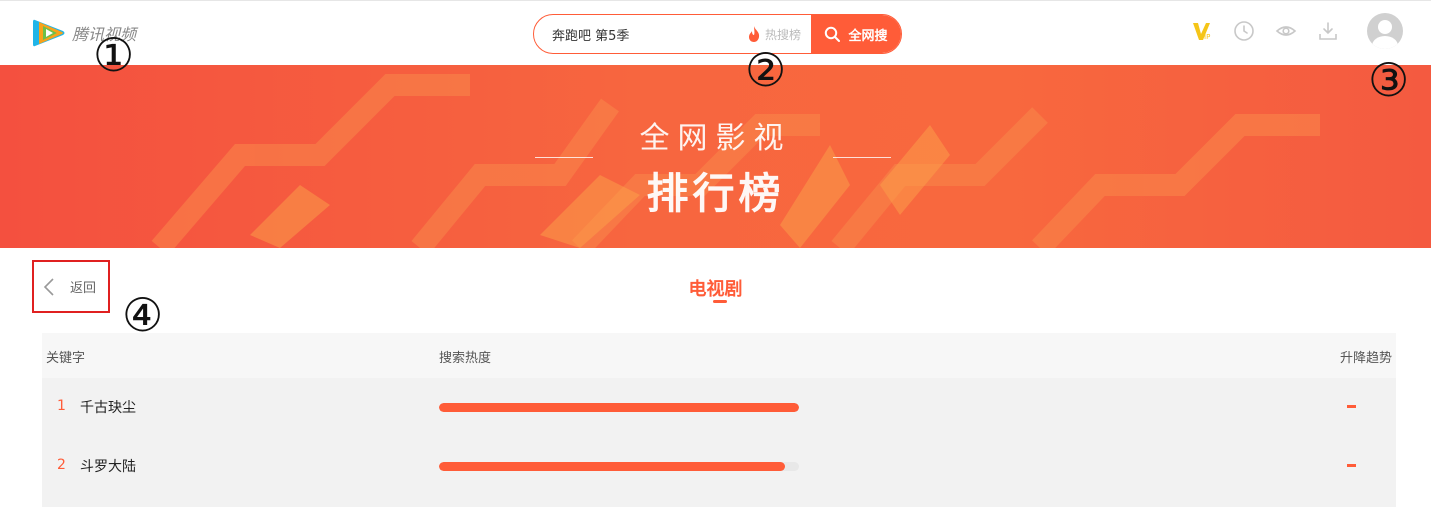 The width and height of the screenshot is (1431, 507). Describe the element at coordinates (1202, 31) in the screenshot. I see `vip-icon: IP` at that location.